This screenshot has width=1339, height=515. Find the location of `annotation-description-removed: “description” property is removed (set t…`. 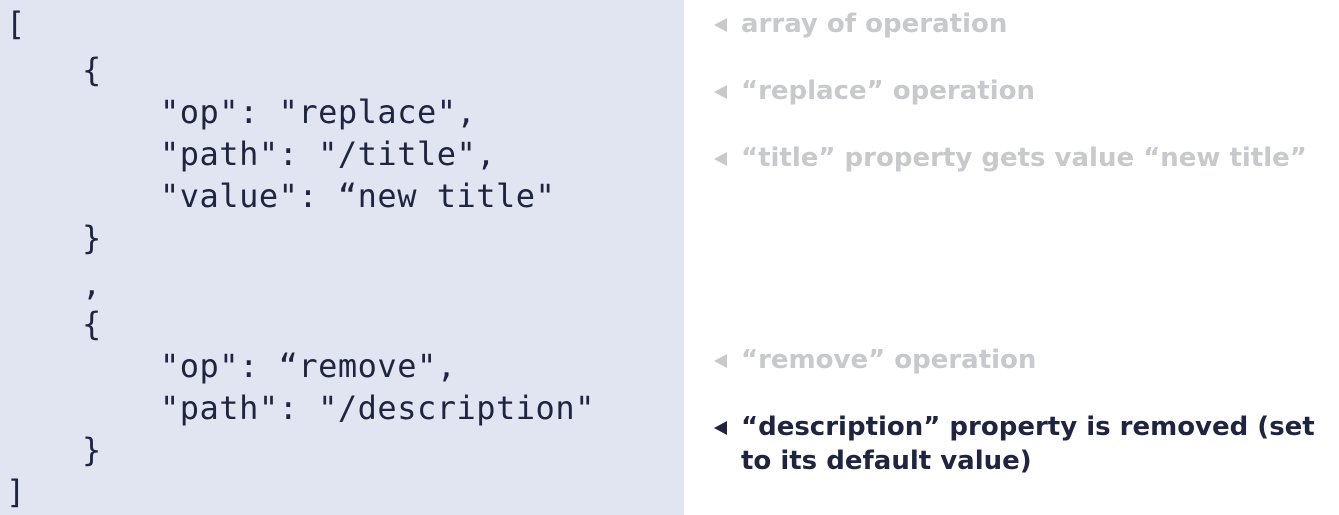

annotation-description-removed: “description” property is removed (set t… is located at coordinates (1025, 444).